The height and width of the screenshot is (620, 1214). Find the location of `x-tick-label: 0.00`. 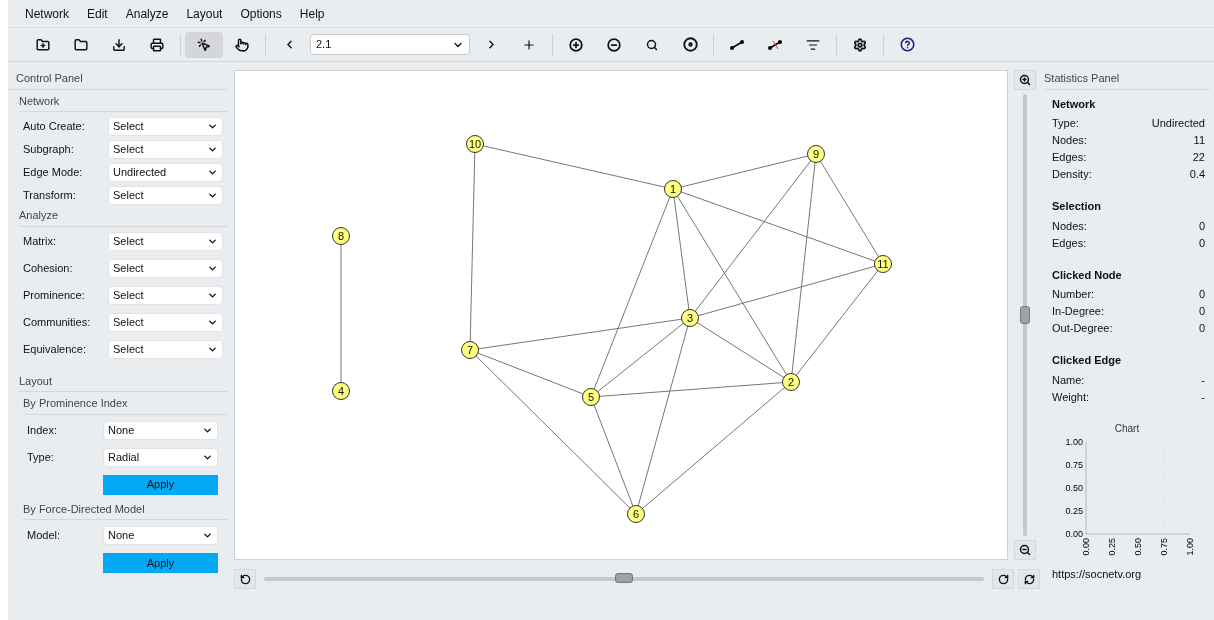

x-tick-label: 0.00 is located at coordinates (1086, 546).